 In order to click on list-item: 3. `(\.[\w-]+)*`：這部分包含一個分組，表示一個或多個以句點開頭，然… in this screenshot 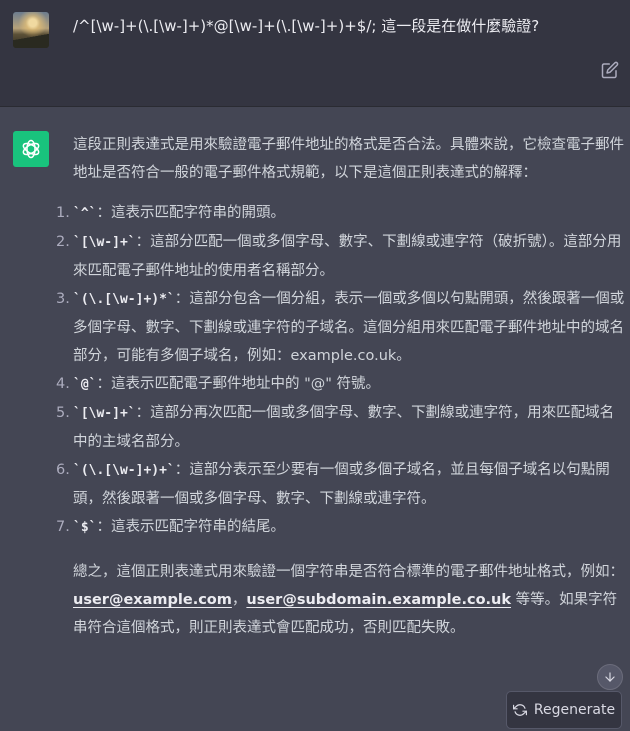, I will do `click(340, 327)`.